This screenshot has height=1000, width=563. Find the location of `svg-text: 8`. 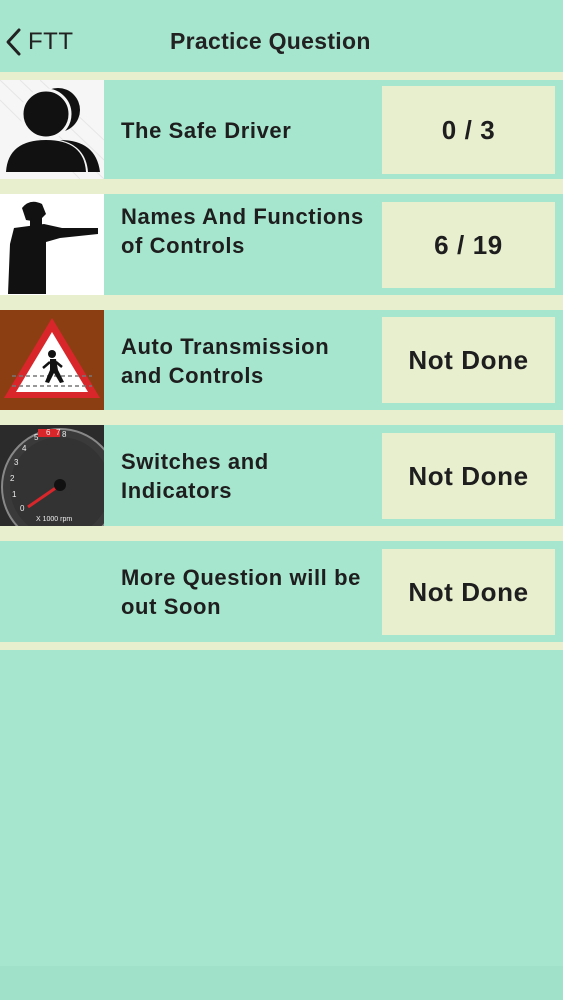

svg-text: 8 is located at coordinates (64, 434).